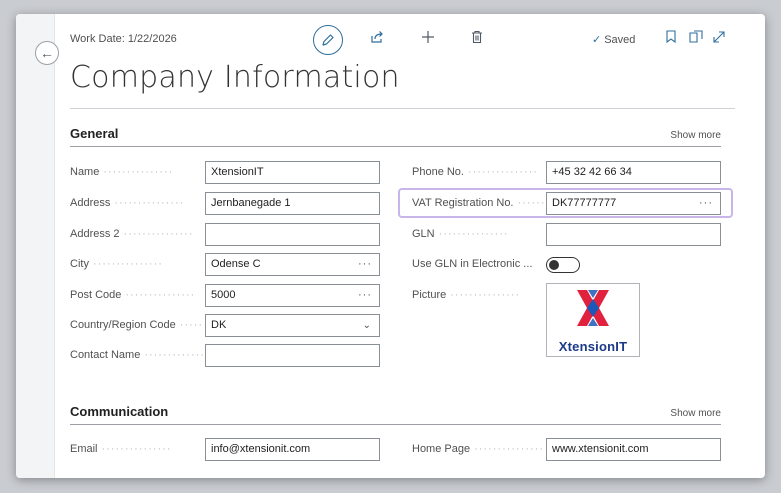 Image resolution: width=781 pixels, height=493 pixels. I want to click on address-label: Address ···············, so click(127, 203).